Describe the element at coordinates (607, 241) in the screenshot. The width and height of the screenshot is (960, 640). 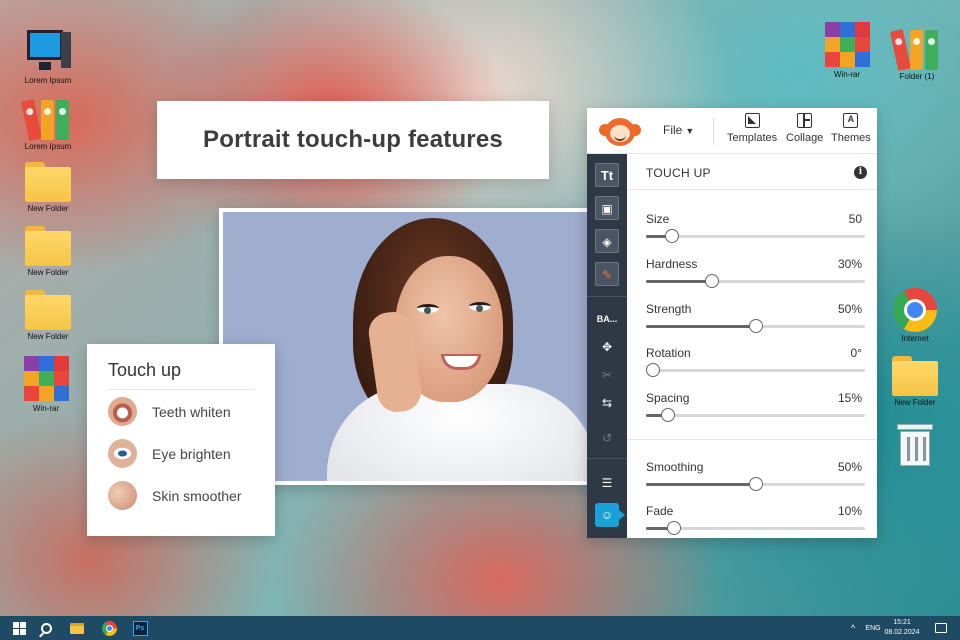
I see `graphics-tool-button: ◈` at that location.